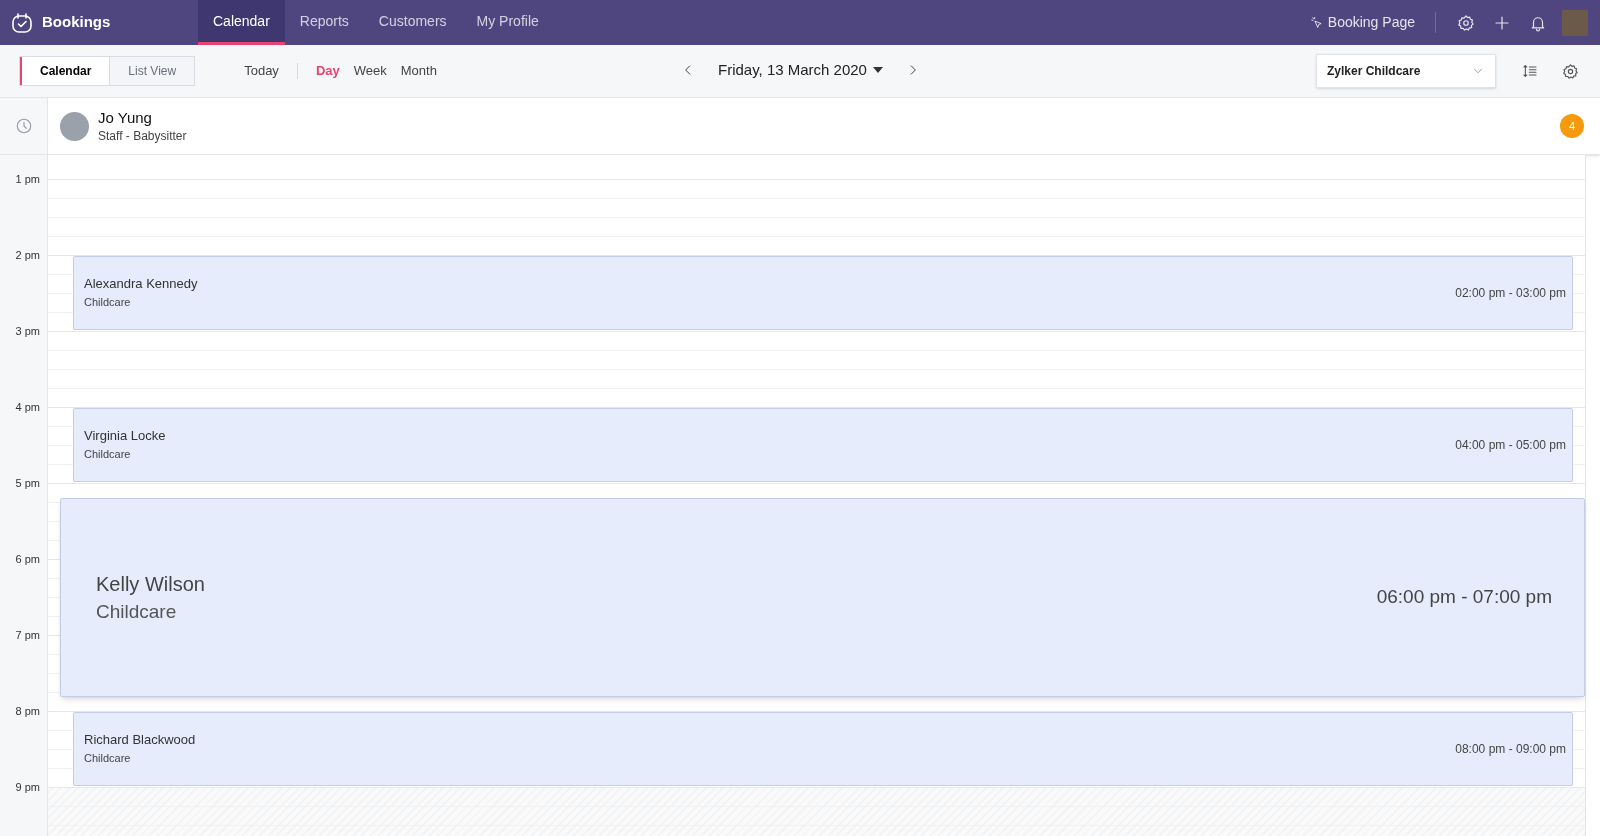  I want to click on nav-tab: Reports, so click(324, 22).